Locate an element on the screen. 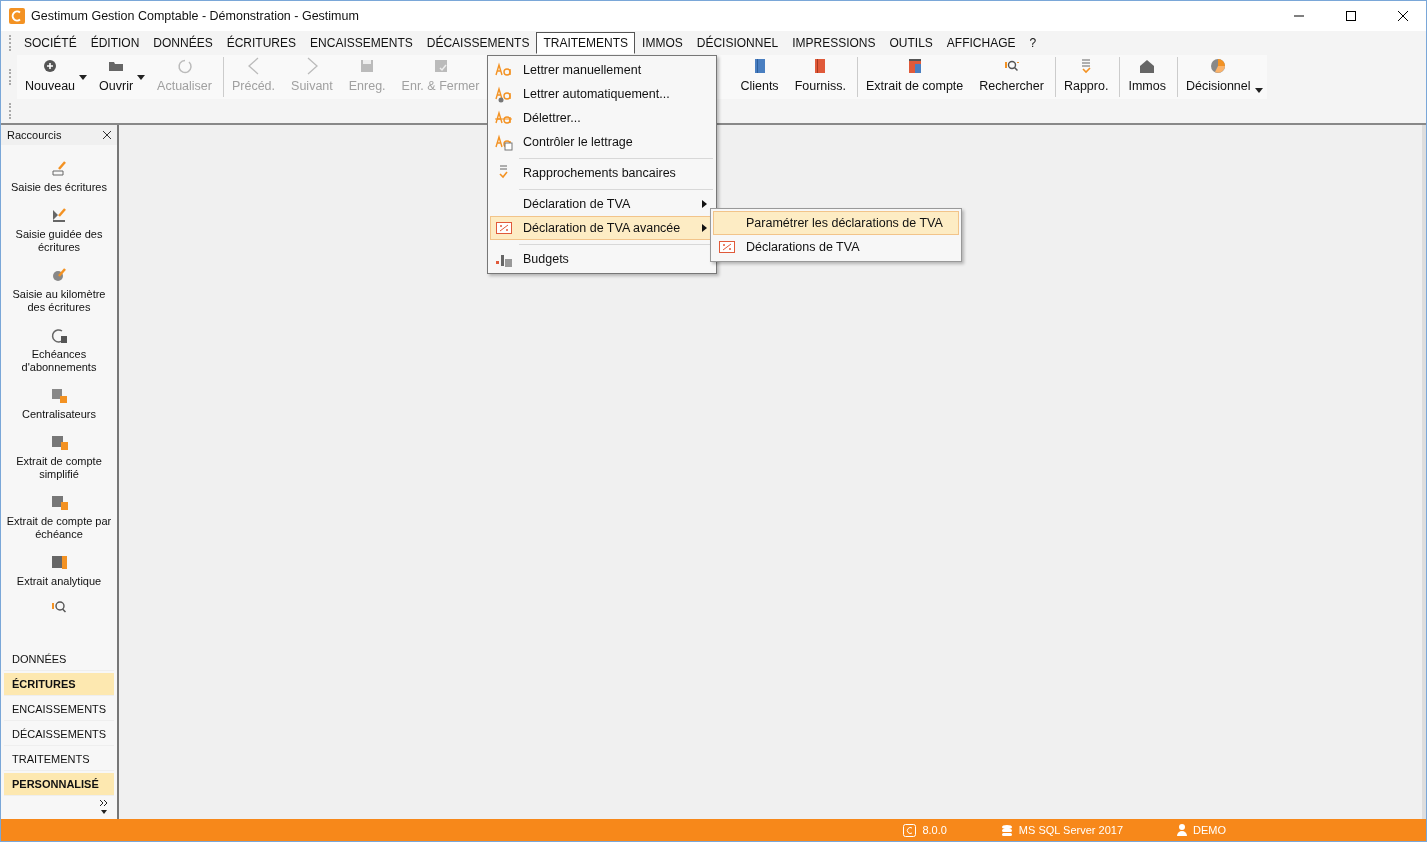 This screenshot has height=842, width=1427. toolbar-button: Extrait de compte is located at coordinates (914, 77).